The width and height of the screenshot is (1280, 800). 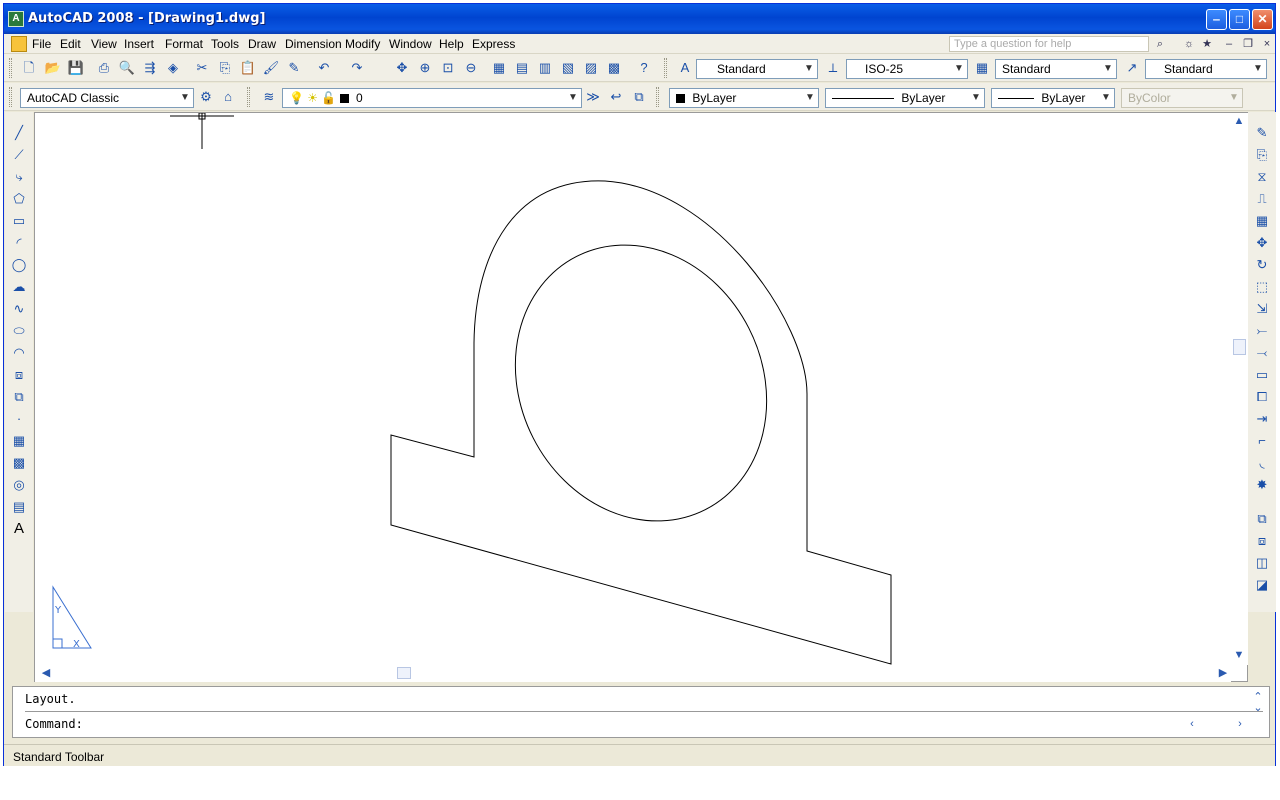 I want to click on copy-icon: ⎘, so click(x=1262, y=155).